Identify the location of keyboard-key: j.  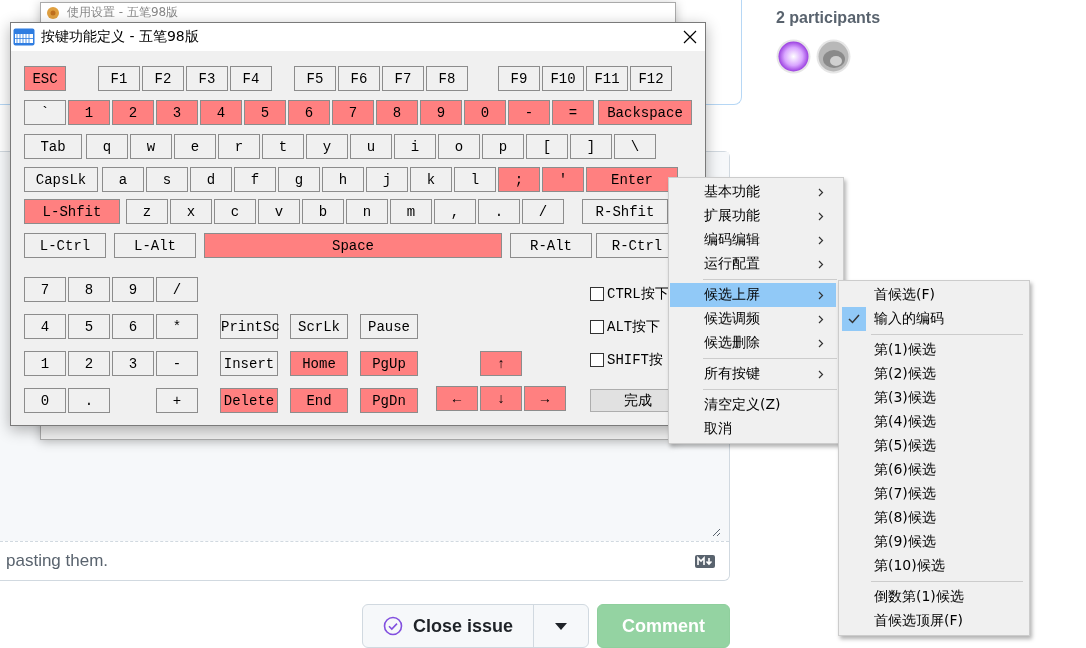
(387, 179).